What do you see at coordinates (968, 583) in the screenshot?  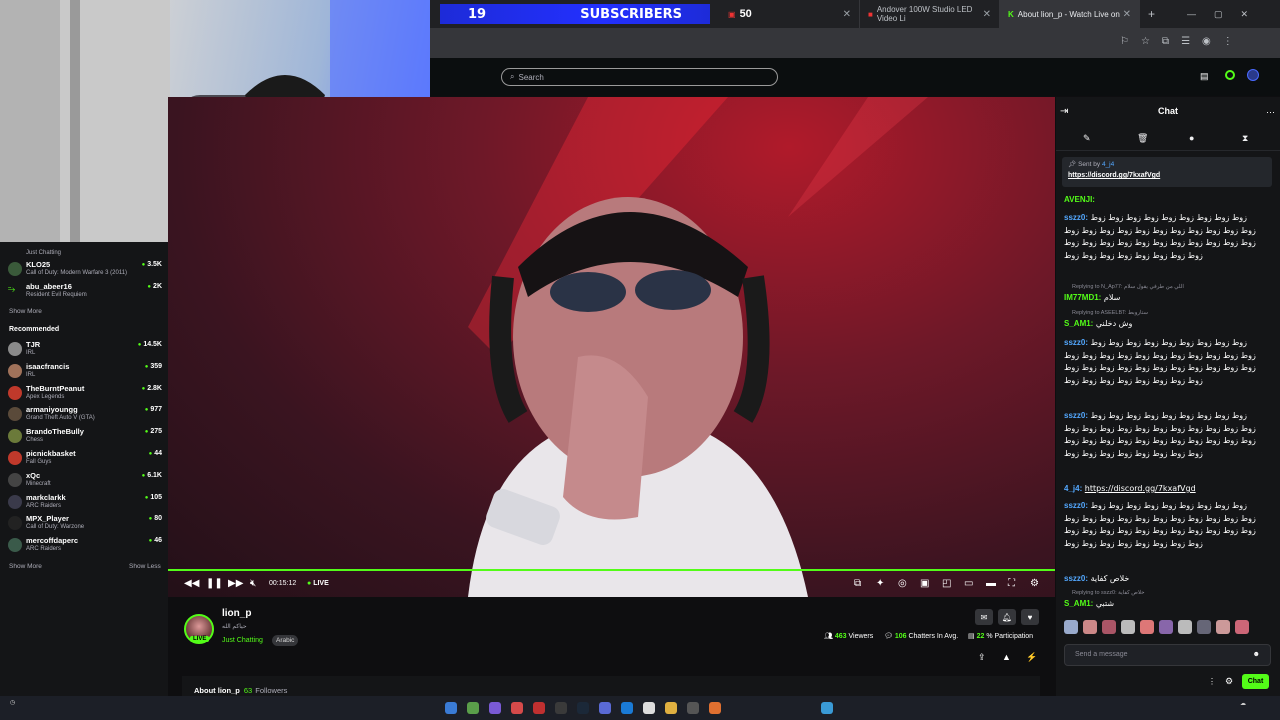 I see `theater-icon: ▭` at bounding box center [968, 583].